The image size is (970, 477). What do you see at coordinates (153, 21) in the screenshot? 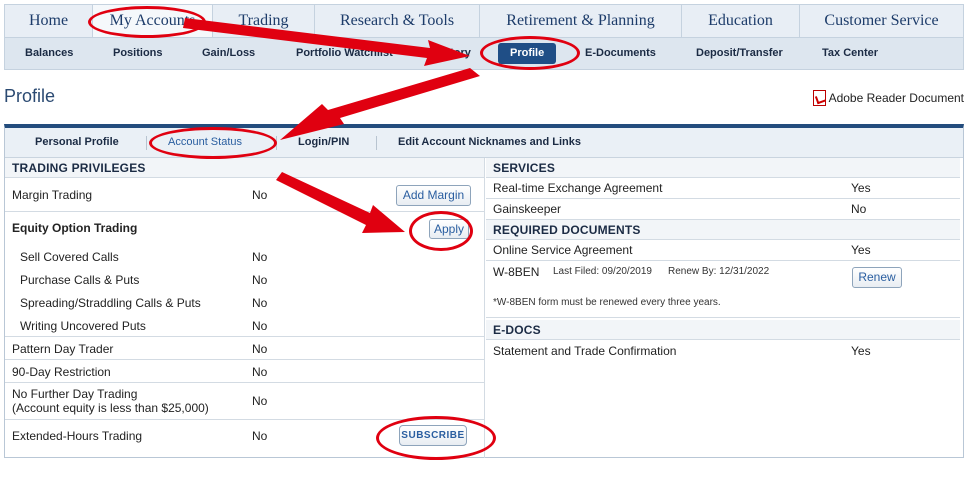
I see `main-nav-my-accounts: My Accounts` at bounding box center [153, 21].